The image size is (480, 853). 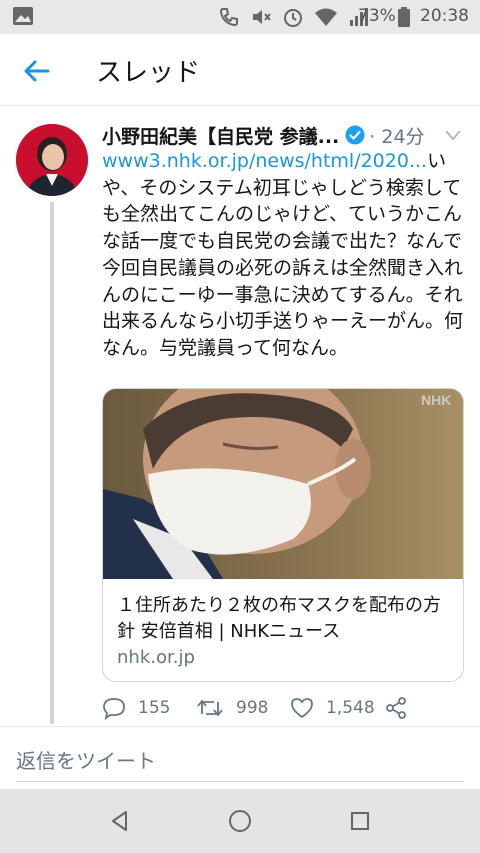 I want to click on mute-icon, so click(x=262, y=17).